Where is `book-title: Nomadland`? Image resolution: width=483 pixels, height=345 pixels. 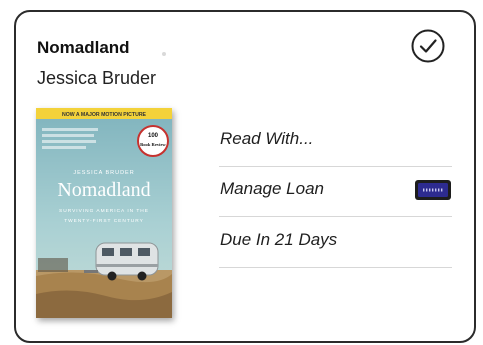
book-title: Nomadland is located at coordinates (83, 47).